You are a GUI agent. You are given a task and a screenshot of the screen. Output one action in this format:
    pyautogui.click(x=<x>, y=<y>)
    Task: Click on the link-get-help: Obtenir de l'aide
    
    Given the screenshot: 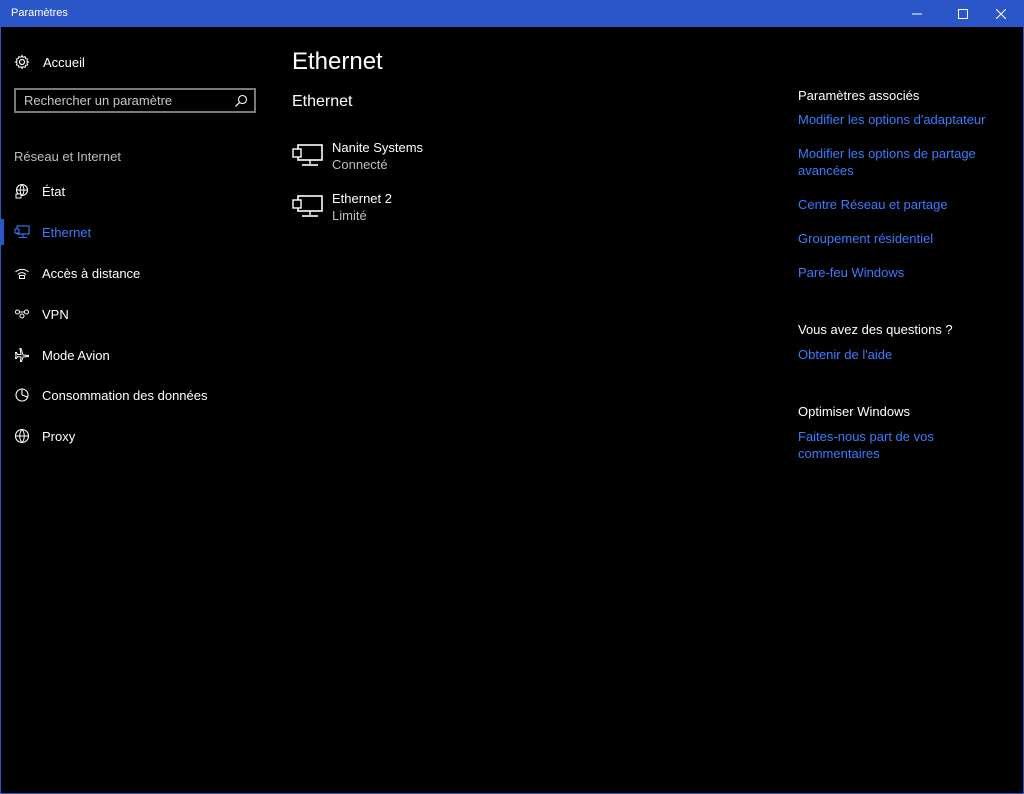 What is the action you would take?
    pyautogui.click(x=898, y=354)
    